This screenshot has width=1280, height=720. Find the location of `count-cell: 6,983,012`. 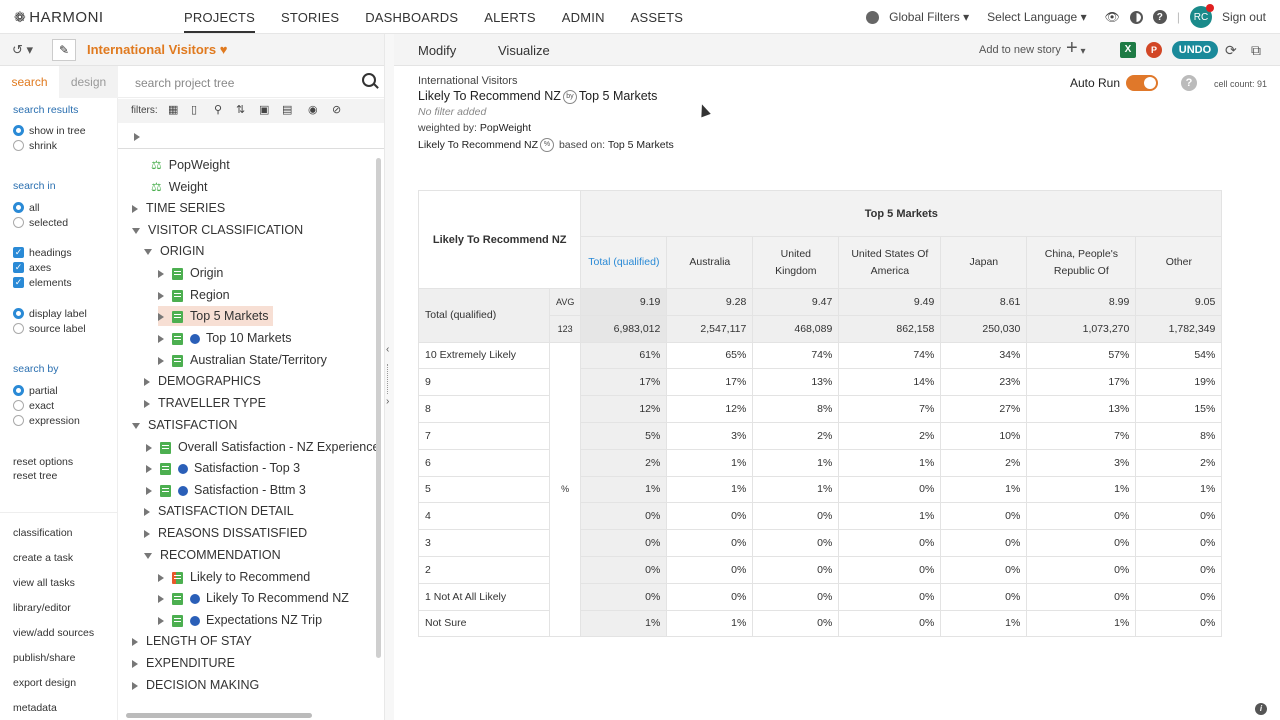

count-cell: 6,983,012 is located at coordinates (624, 328).